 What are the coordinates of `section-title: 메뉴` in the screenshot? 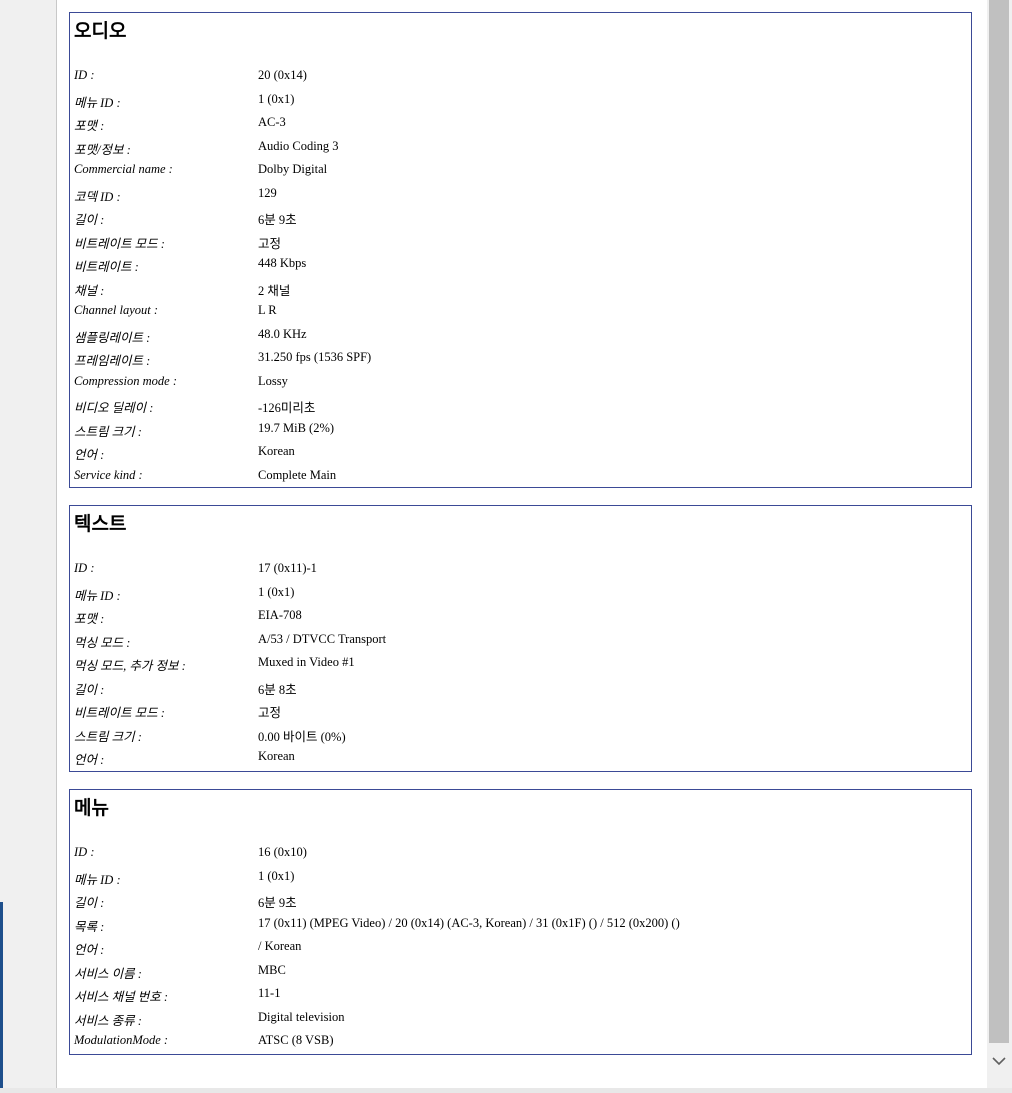 It's located at (91, 808).